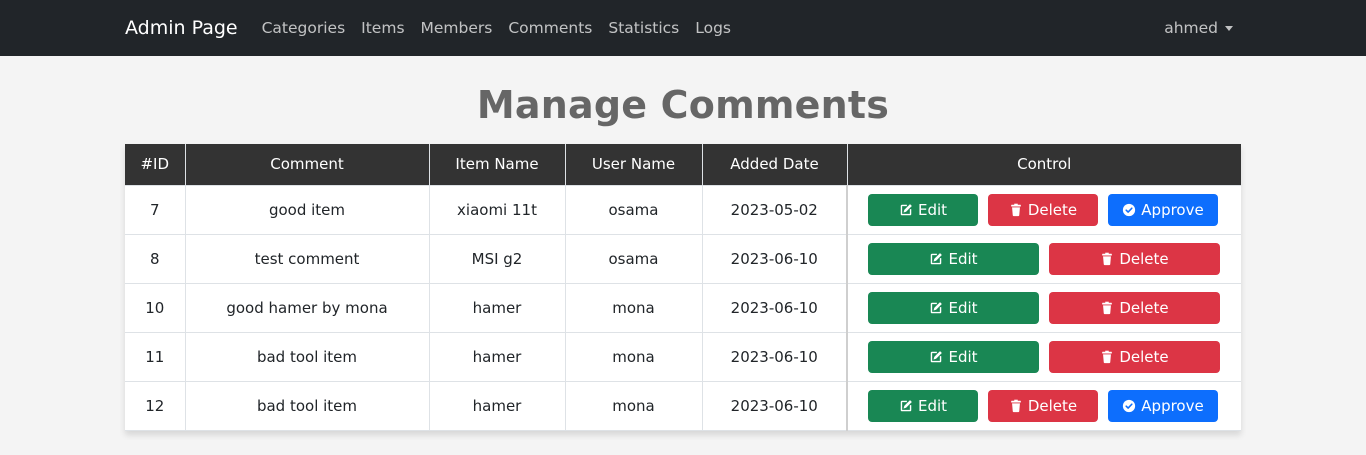 The height and width of the screenshot is (455, 1366). Describe the element at coordinates (181, 28) in the screenshot. I see `brand-link: Admin Page` at that location.